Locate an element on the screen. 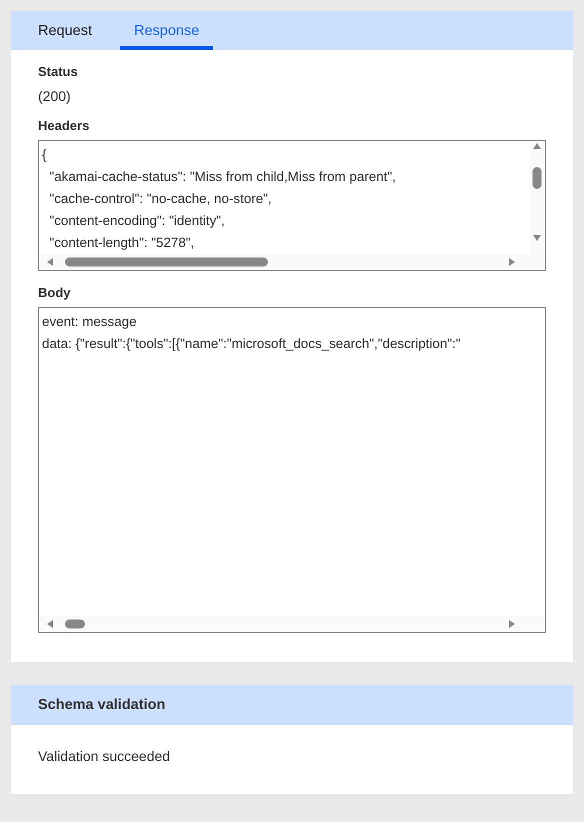 The height and width of the screenshot is (822, 584). section-title: Schema validation is located at coordinates (102, 705).